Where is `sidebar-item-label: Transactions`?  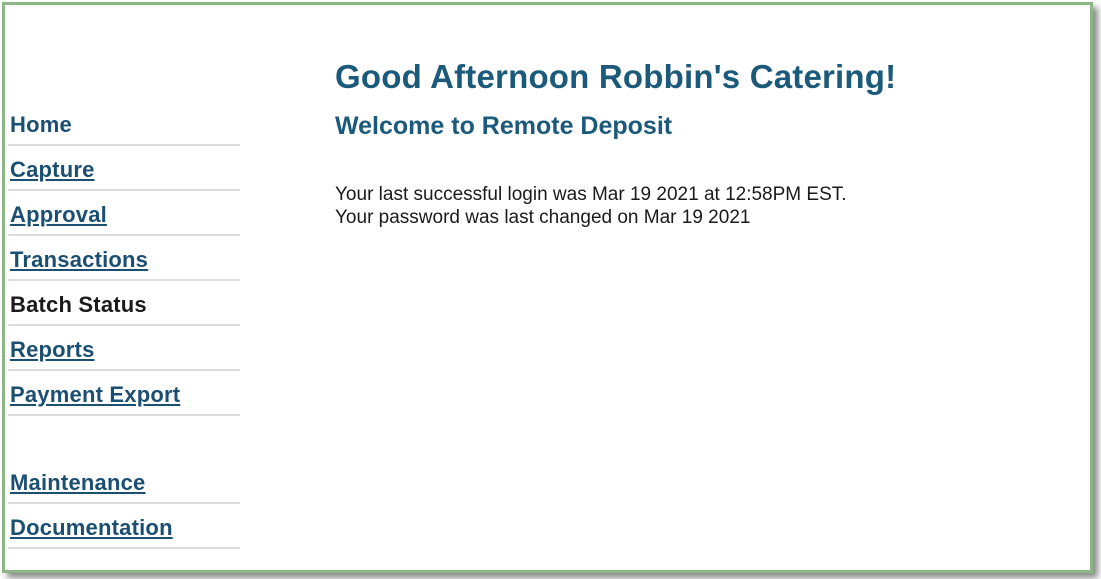 sidebar-item-label: Transactions is located at coordinates (79, 260).